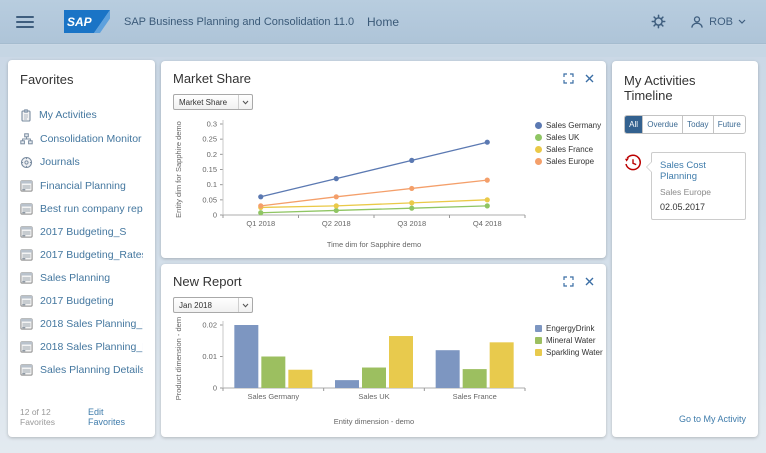 The width and height of the screenshot is (766, 453). Describe the element at coordinates (209, 199) in the screenshot. I see `svg-text: 0.05` at that location.